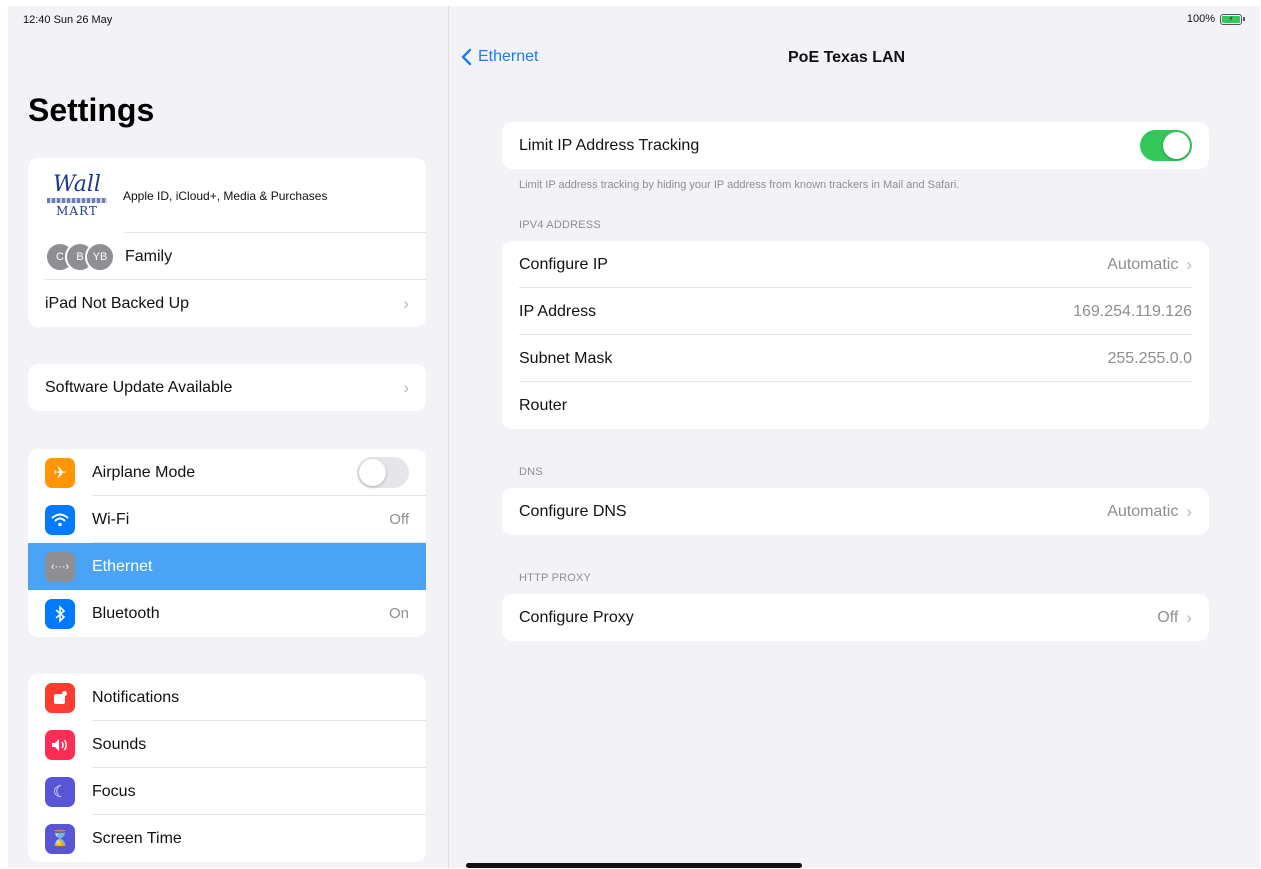 The image size is (1261, 869). Describe the element at coordinates (77, 196) in the screenshot. I see `account-logo: Wall MART` at that location.